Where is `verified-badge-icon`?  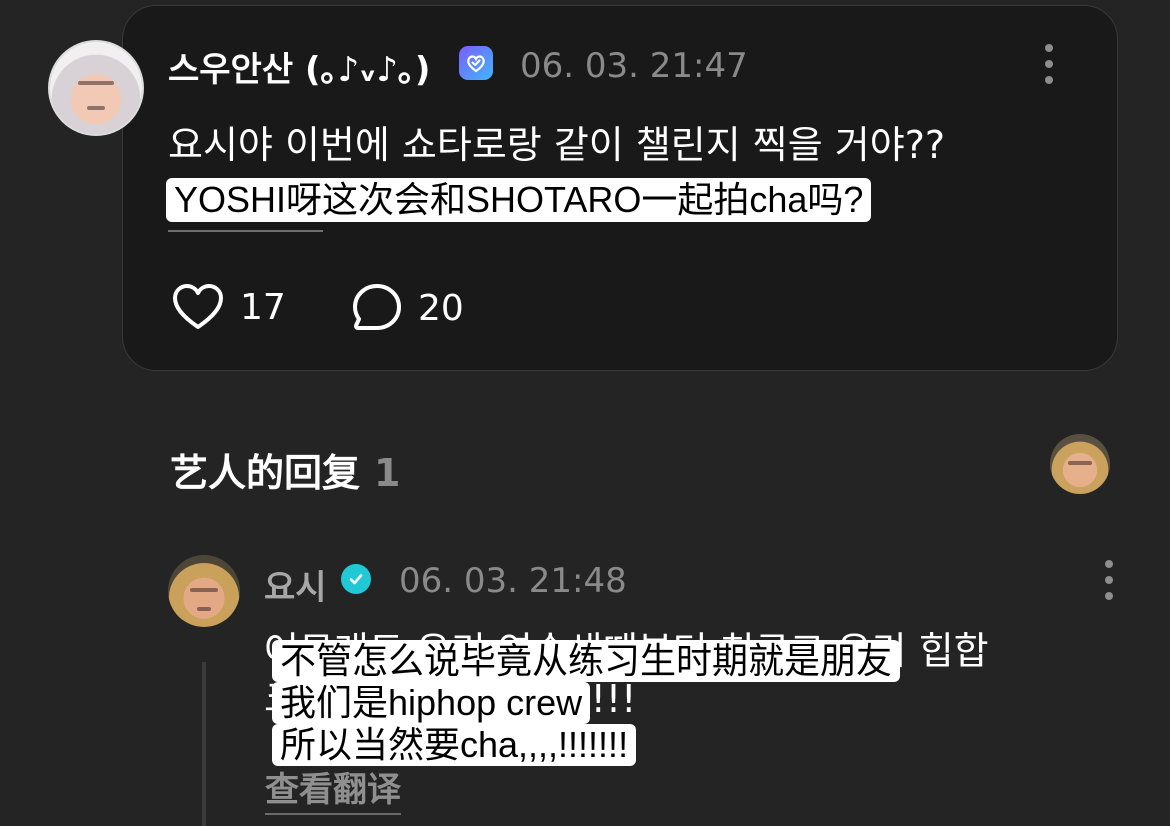
verified-badge-icon is located at coordinates (476, 63).